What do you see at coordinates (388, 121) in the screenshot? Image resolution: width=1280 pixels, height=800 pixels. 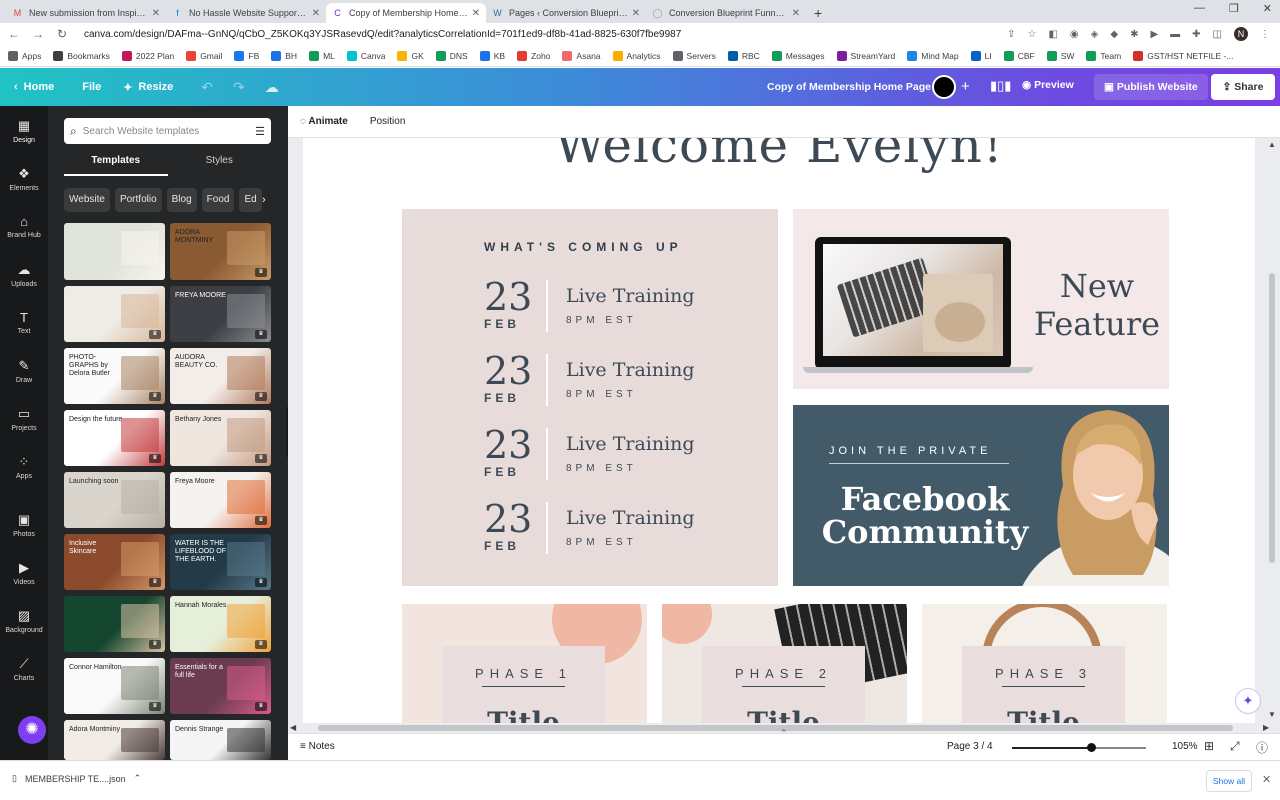 I see `position-button: Position` at bounding box center [388, 121].